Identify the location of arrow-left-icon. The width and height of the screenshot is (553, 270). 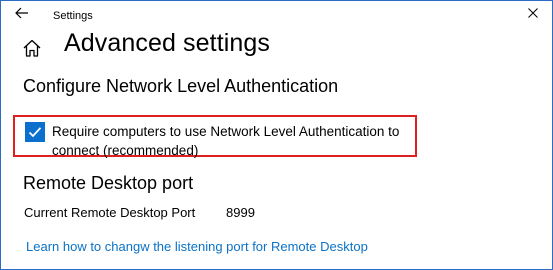
(21, 13).